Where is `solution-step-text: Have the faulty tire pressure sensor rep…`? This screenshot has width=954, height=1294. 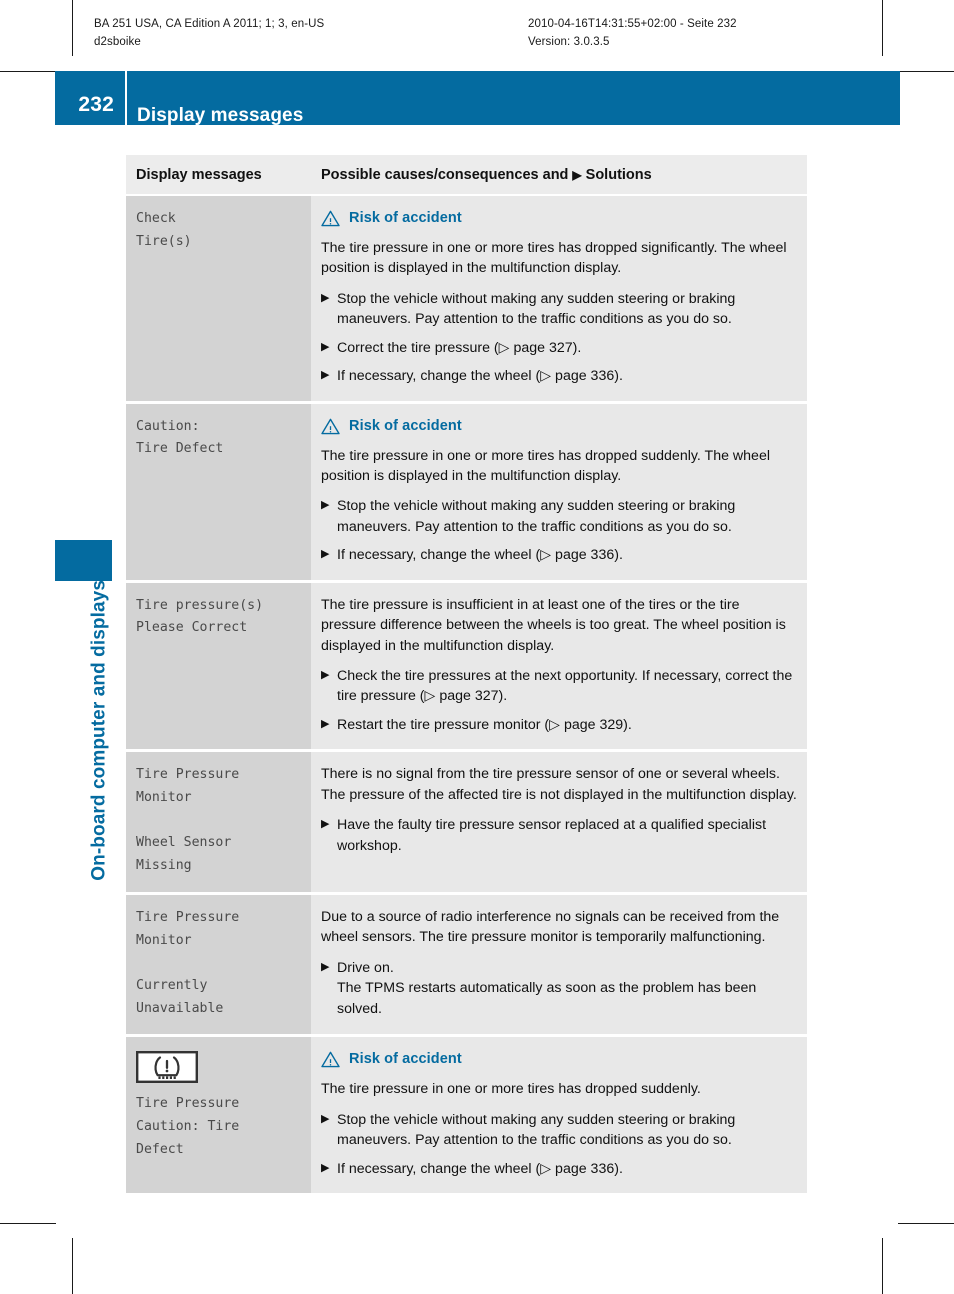 solution-step-text: Have the faulty tire pressure sensor rep… is located at coordinates (552, 835).